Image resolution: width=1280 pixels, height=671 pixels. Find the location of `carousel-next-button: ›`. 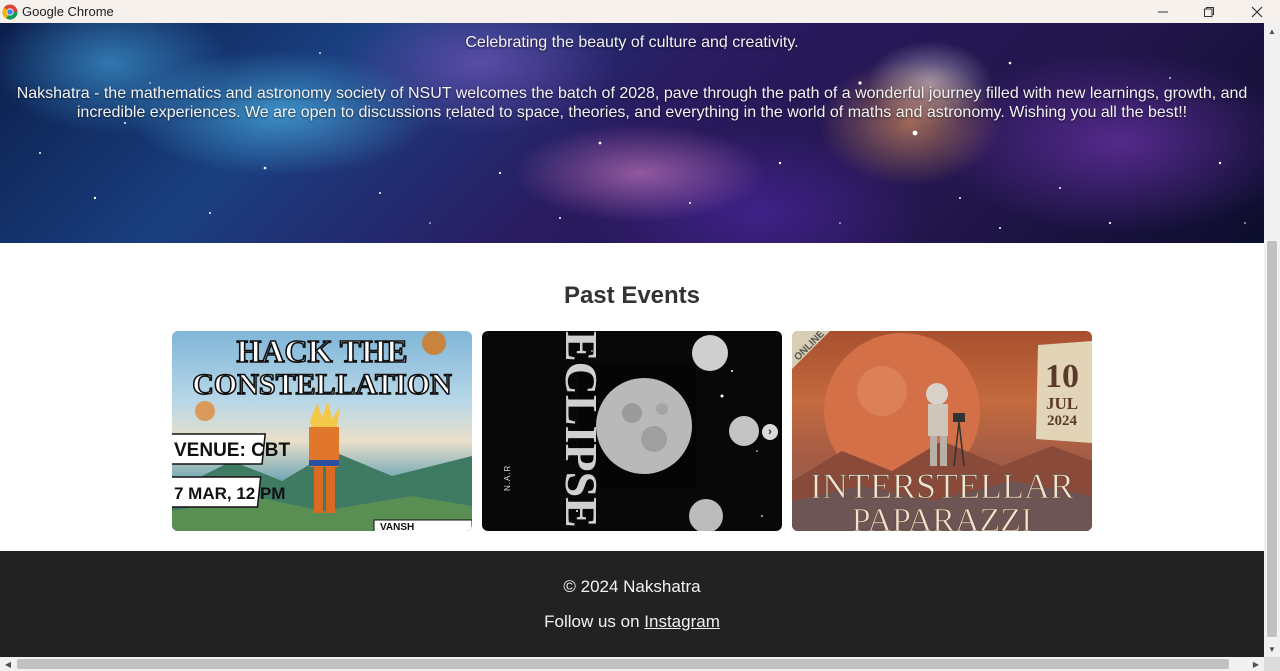

carousel-next-button: › is located at coordinates (770, 432).